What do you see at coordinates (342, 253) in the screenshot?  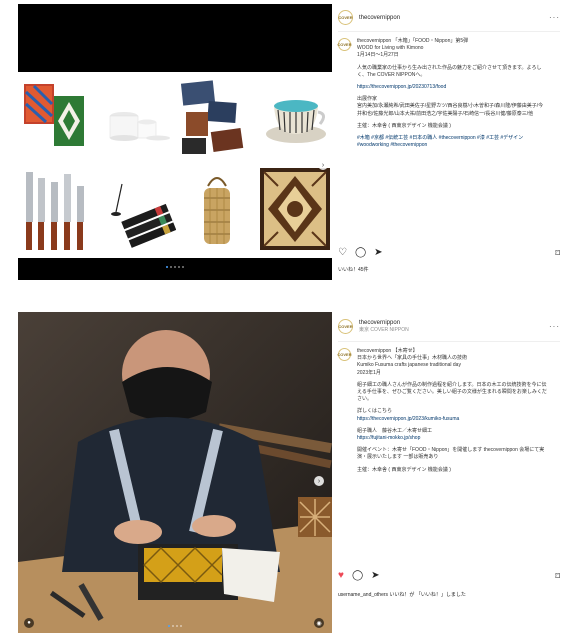 I see `heart-icon: ♡` at bounding box center [342, 253].